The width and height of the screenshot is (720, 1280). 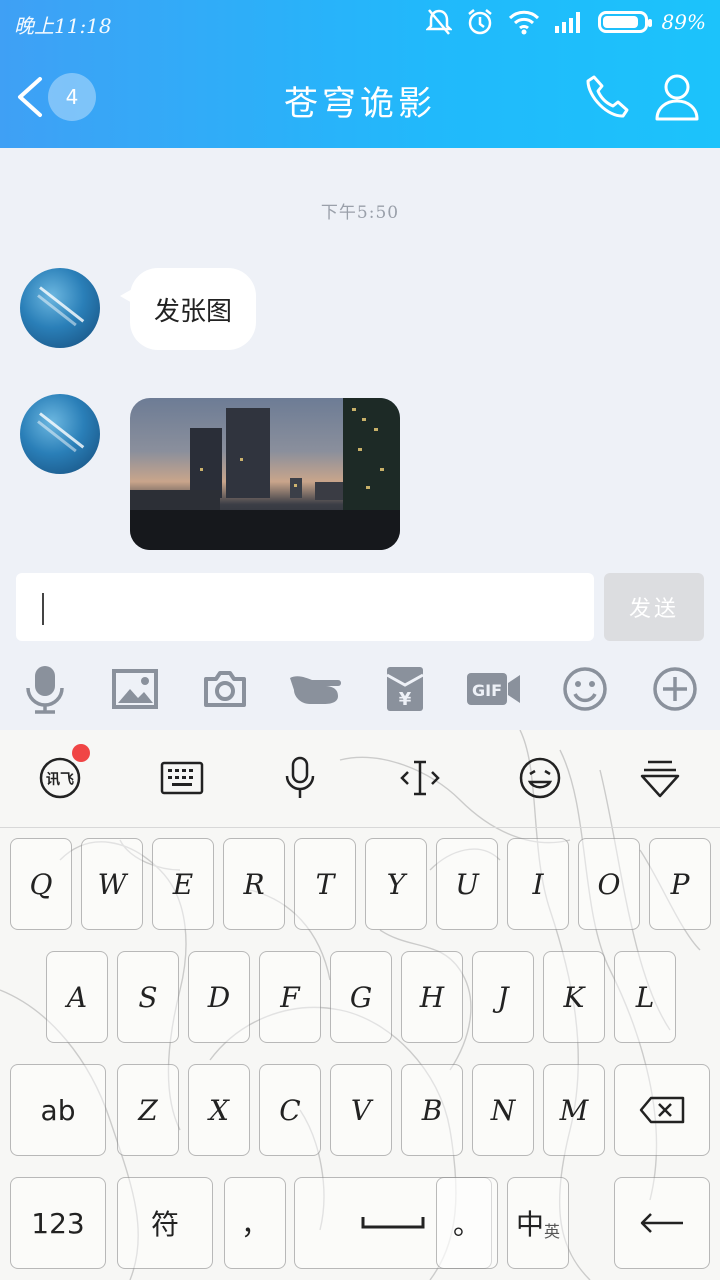 What do you see at coordinates (165, 1223) in the screenshot?
I see `symbols-key: 符` at bounding box center [165, 1223].